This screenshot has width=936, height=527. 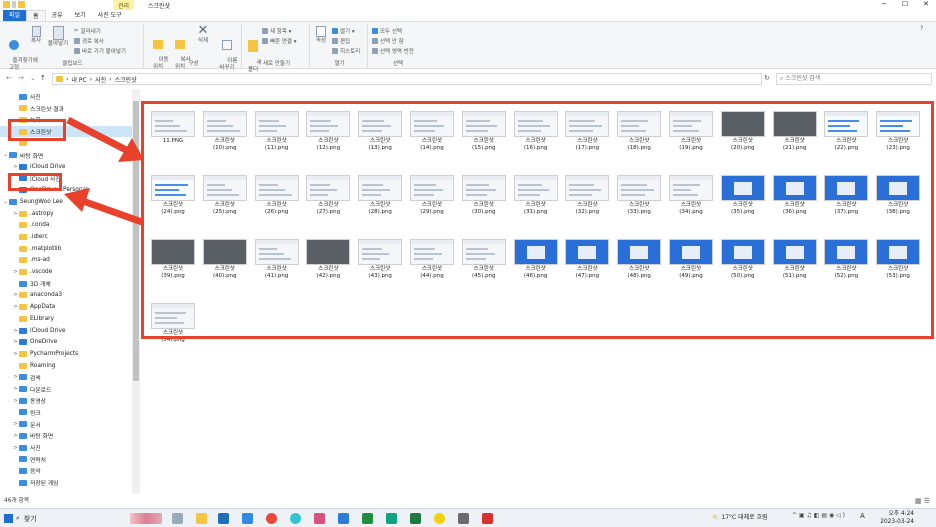 What do you see at coordinates (66, 318) in the screenshot?
I see `sidebar-item: ELibrary` at bounding box center [66, 318].